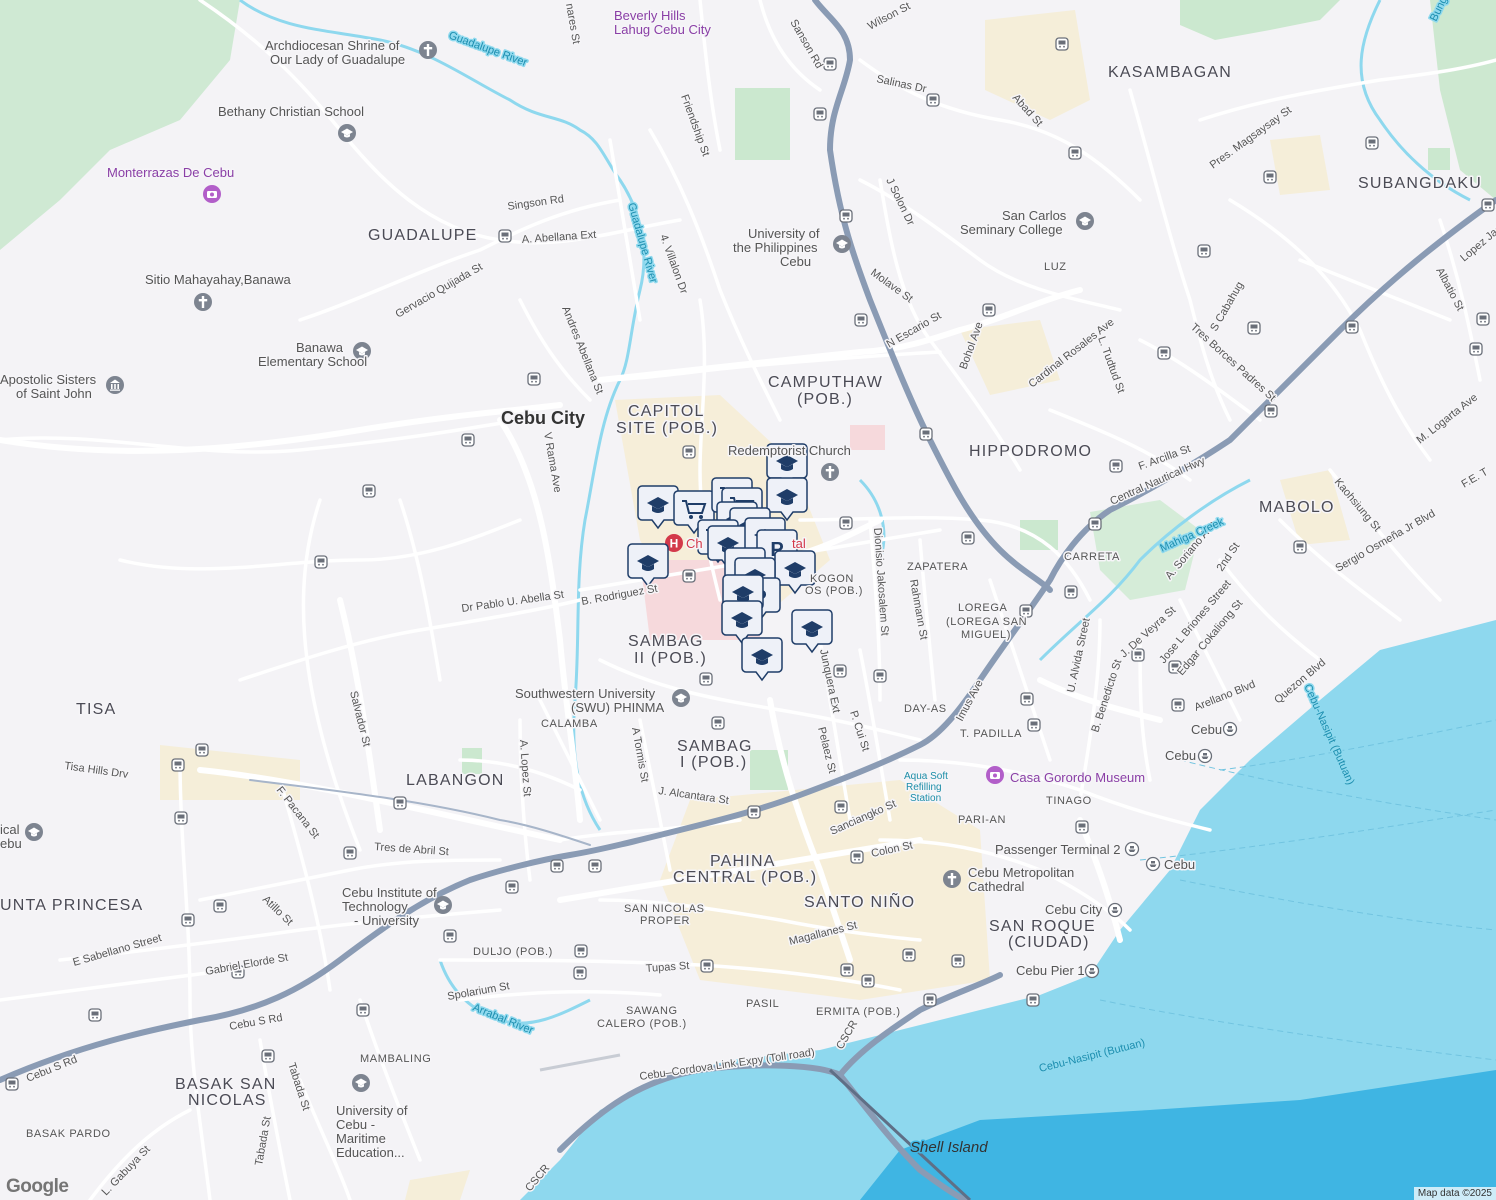  Describe the element at coordinates (991, 734) in the screenshot. I see `area-label: T. PADILLA` at that location.